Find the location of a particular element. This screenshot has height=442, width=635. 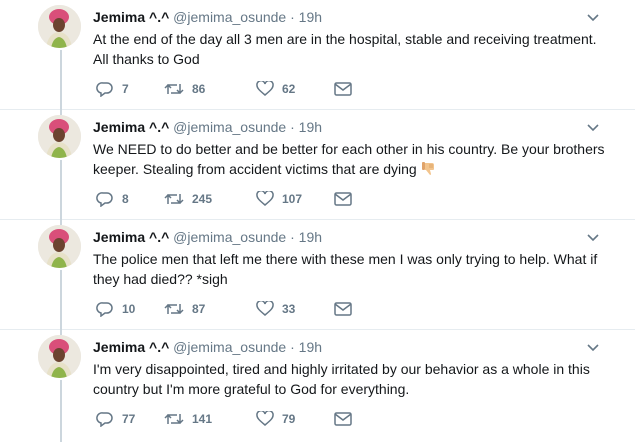

reply-count: 10 is located at coordinates (129, 309).